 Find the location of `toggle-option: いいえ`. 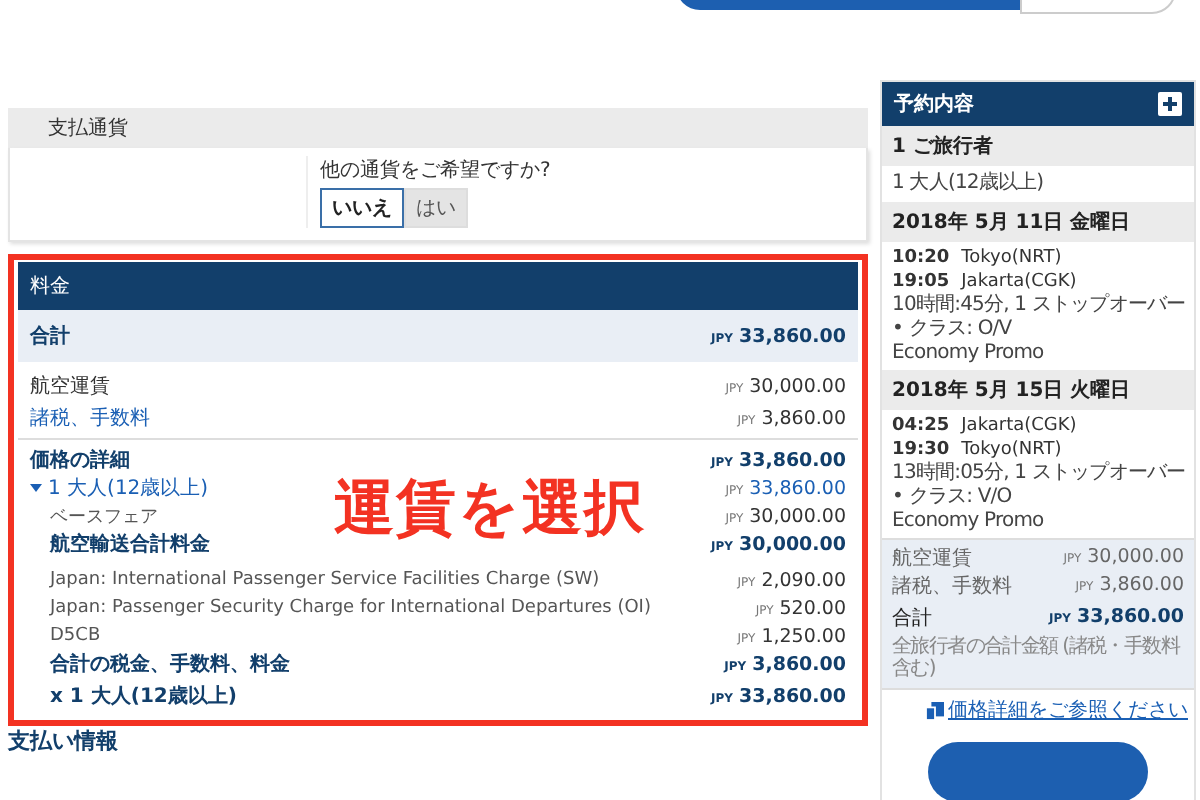

toggle-option: いいえ is located at coordinates (362, 208).